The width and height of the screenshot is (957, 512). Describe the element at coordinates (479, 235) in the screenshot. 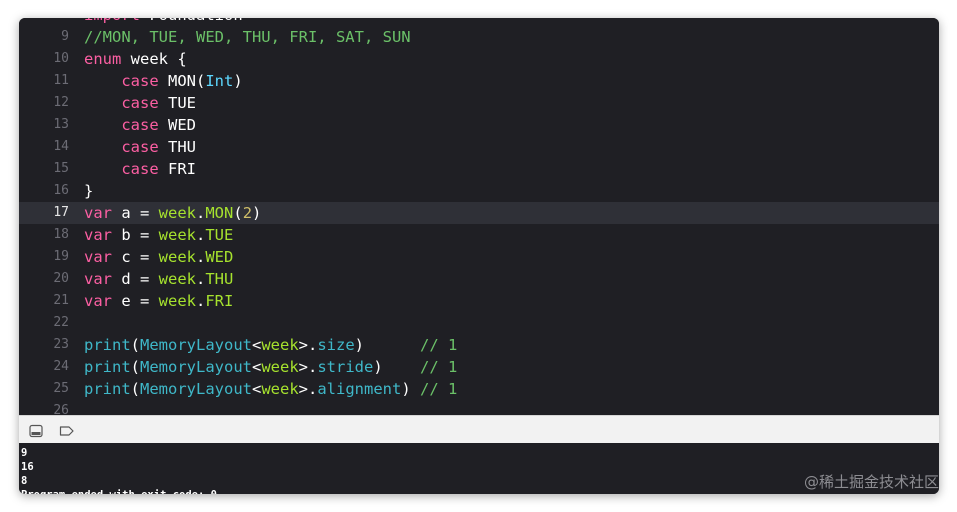

I see `code-line: 18 var b = week.TUE` at that location.